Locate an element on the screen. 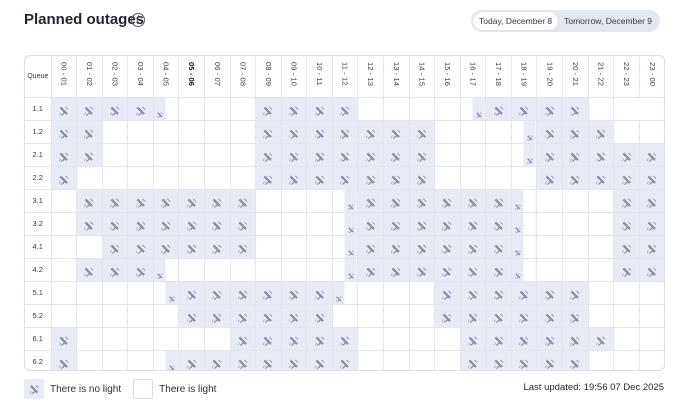 This screenshot has width=680, height=408. queue-column-header: Queue is located at coordinates (38, 77).